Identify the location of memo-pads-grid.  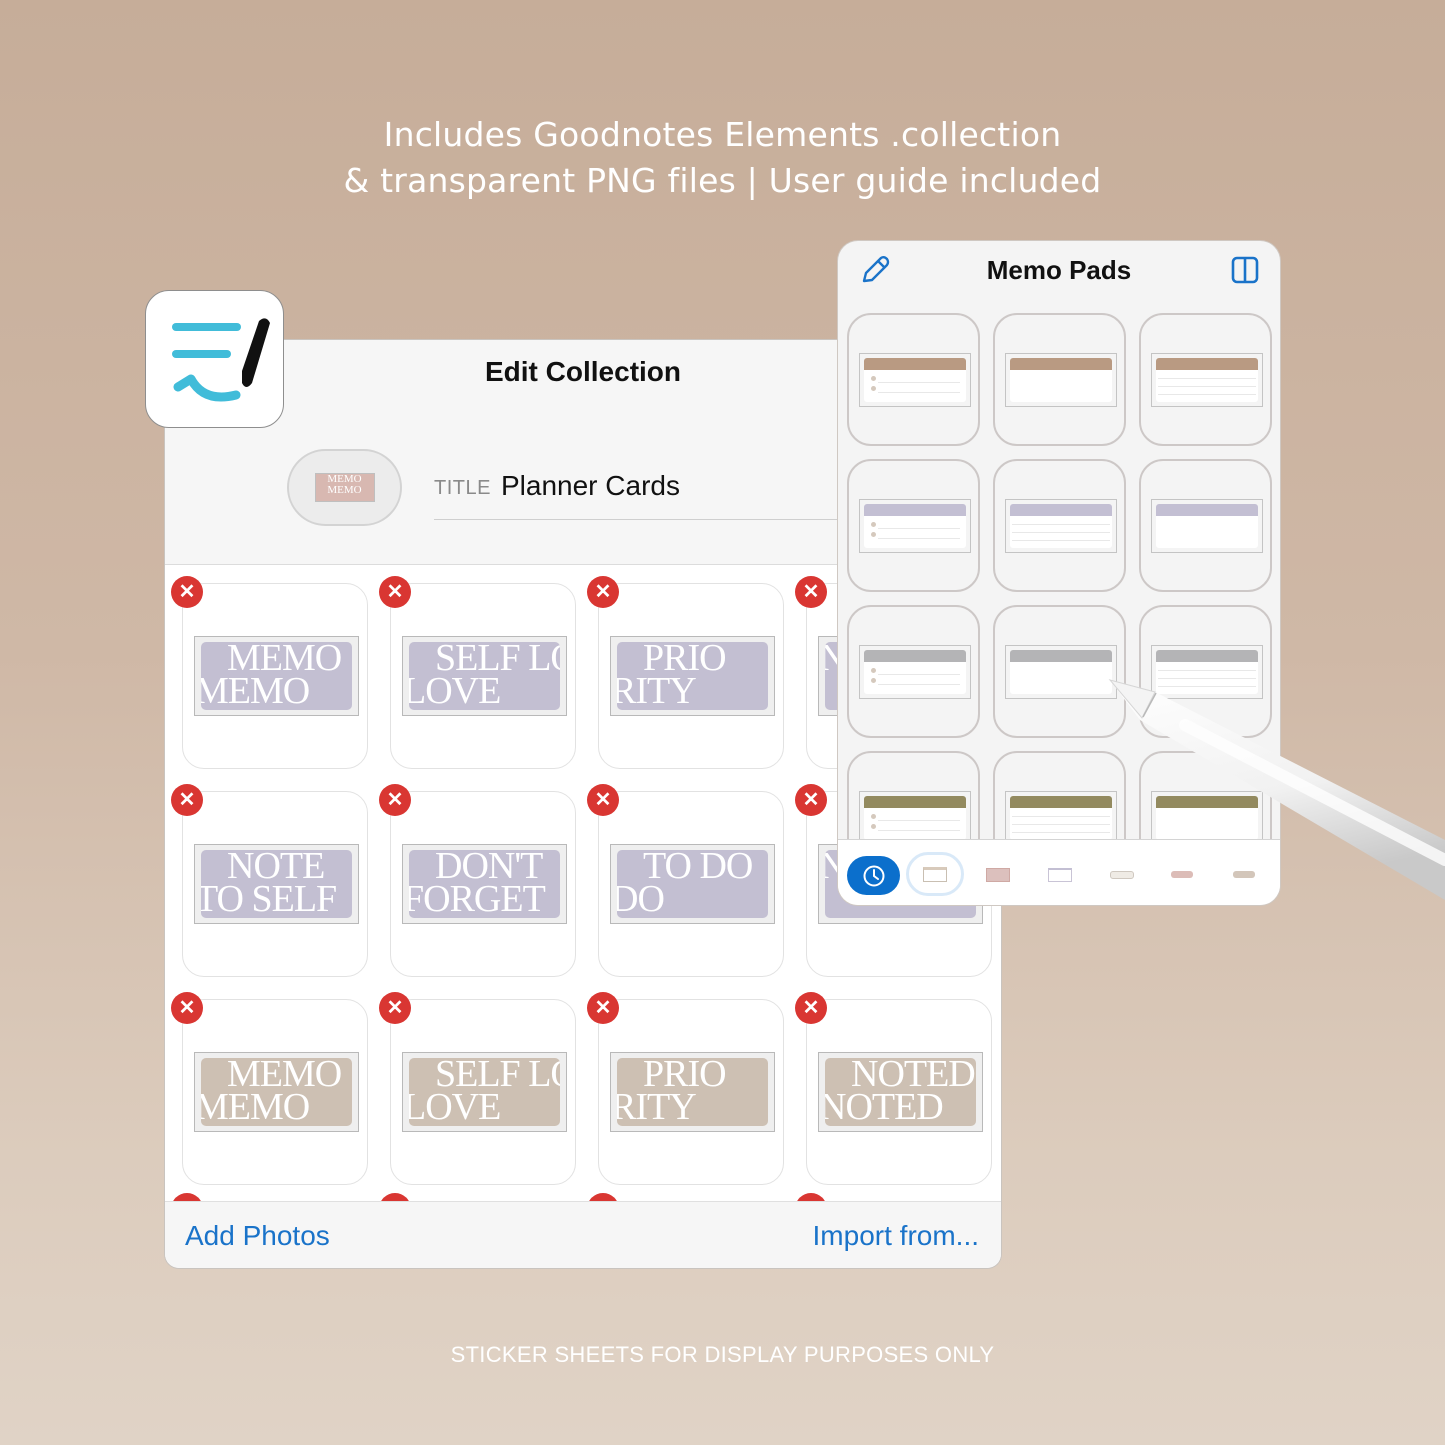
(1059, 577).